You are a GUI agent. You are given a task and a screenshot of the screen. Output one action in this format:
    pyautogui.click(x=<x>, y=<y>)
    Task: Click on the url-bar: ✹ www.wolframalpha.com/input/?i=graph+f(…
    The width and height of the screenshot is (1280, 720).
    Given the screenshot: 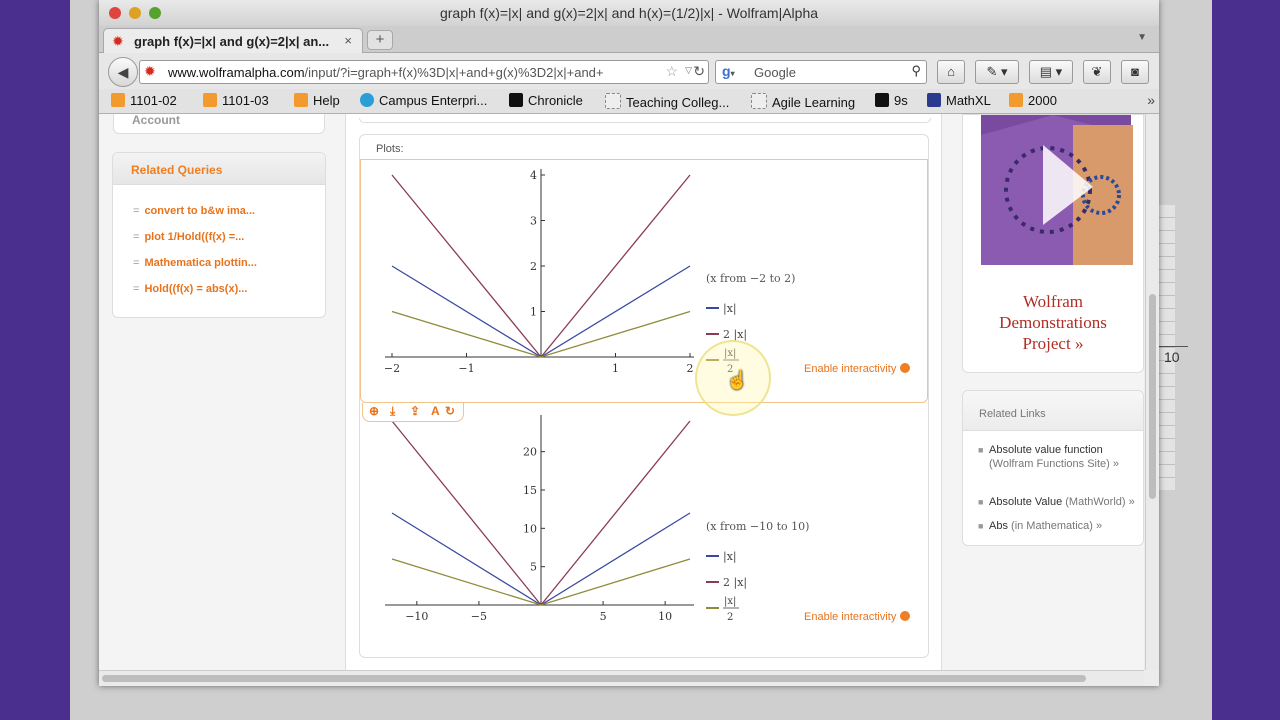 What is the action you would take?
    pyautogui.click(x=424, y=72)
    